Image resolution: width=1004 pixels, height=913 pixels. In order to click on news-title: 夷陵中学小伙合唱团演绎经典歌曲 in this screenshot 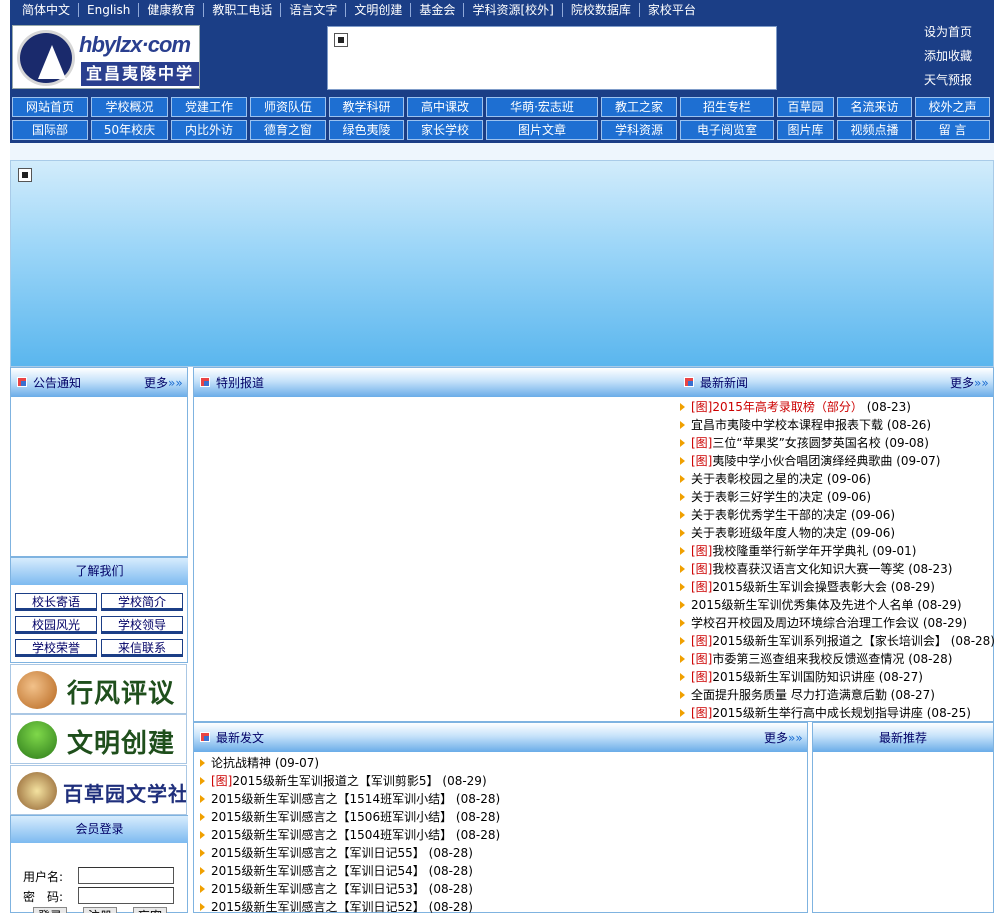, I will do `click(802, 461)`.